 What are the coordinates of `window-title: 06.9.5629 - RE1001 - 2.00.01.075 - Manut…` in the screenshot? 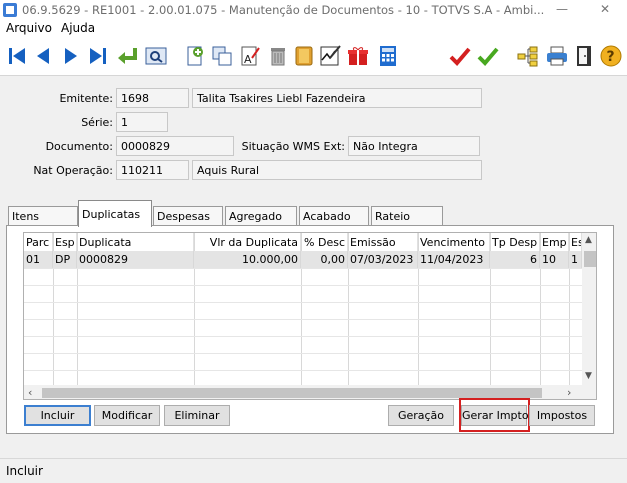 It's located at (283, 10).